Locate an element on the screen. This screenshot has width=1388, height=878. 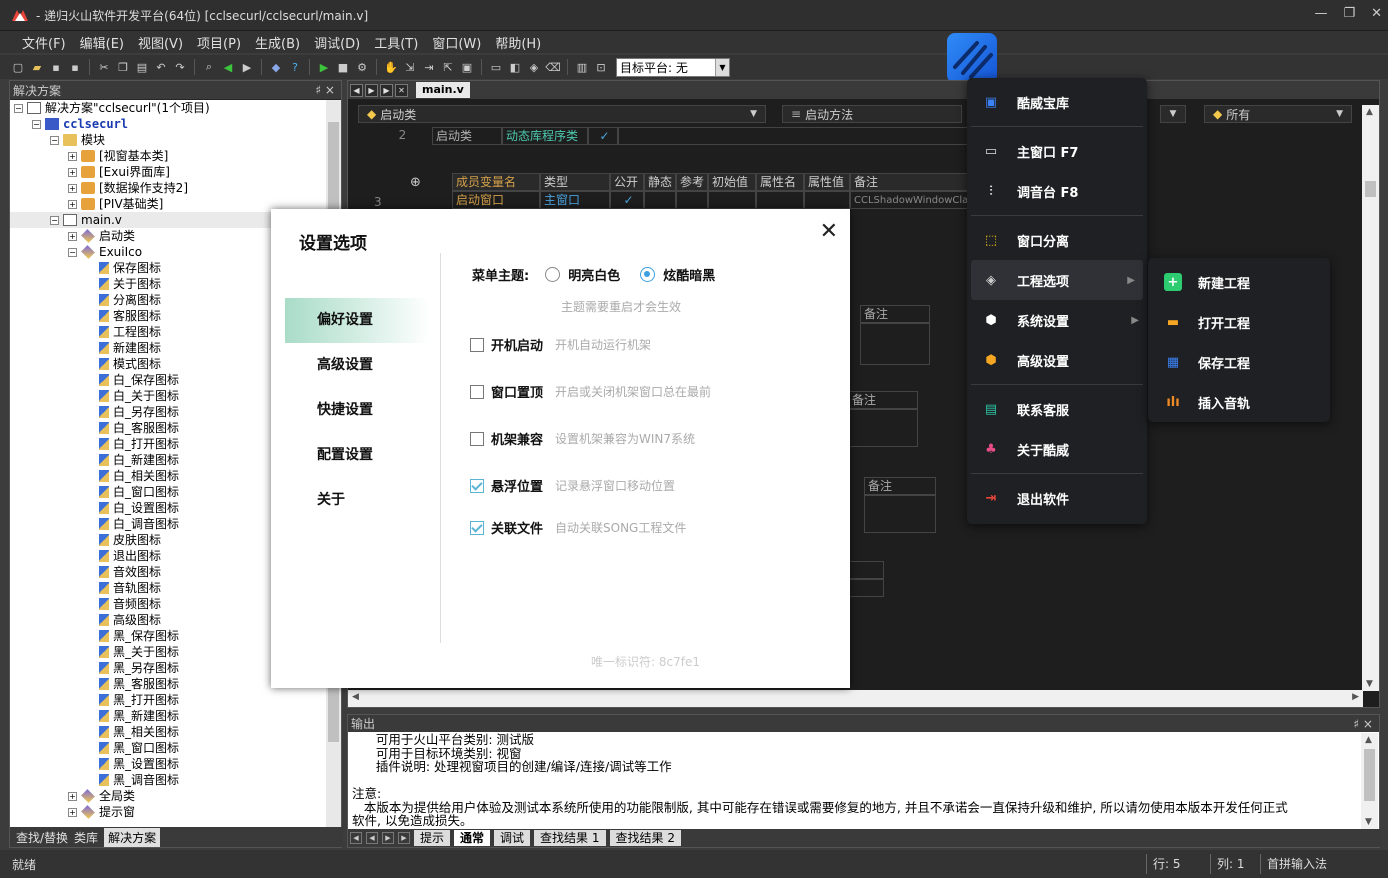
redo-icon: ↷ is located at coordinates (180, 67).